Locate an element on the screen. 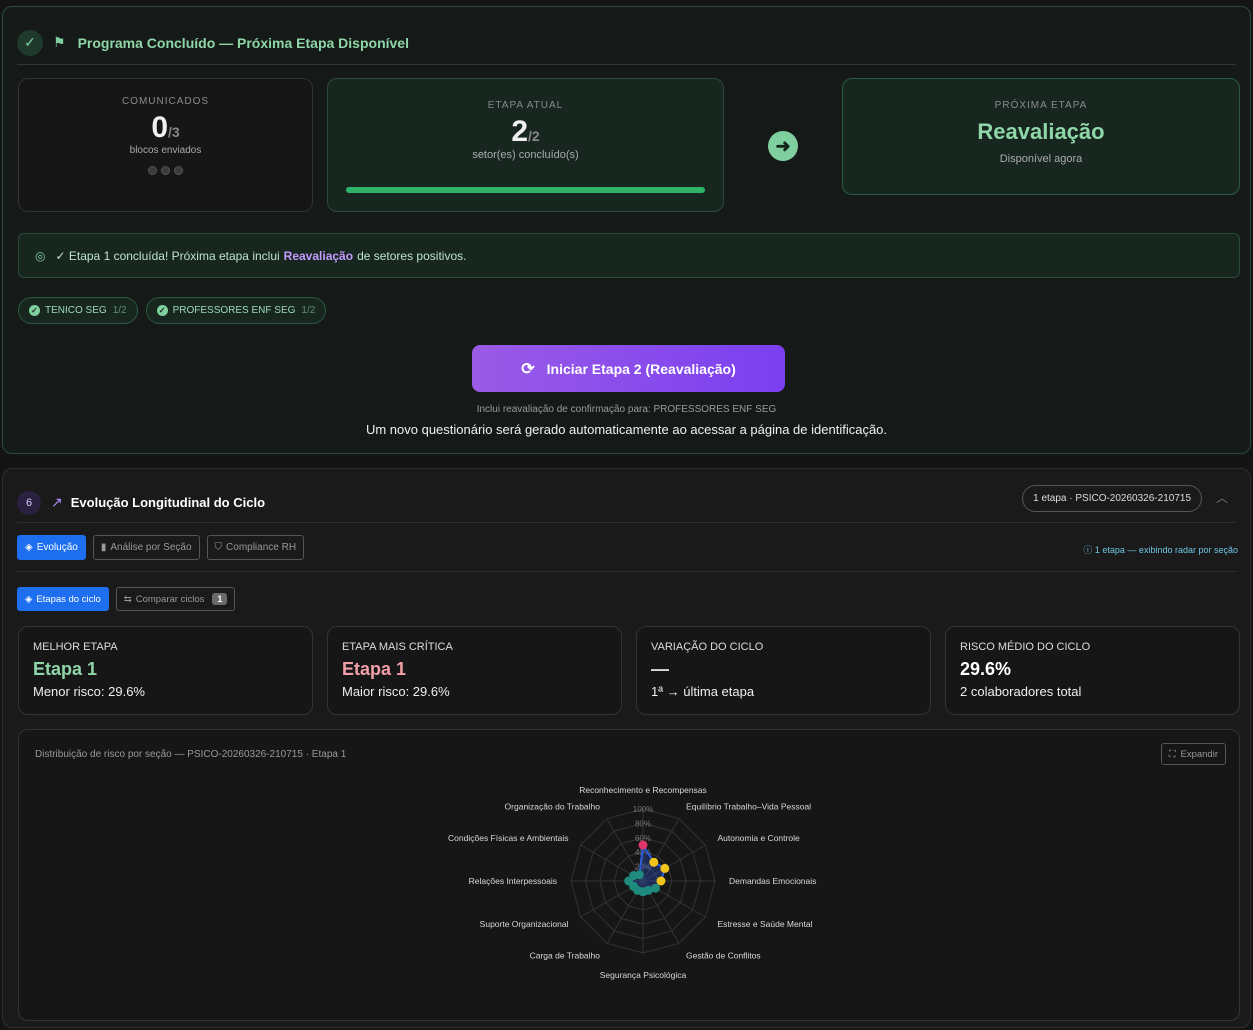 The image size is (1253, 1030). tab-label: Evolução is located at coordinates (57, 547).